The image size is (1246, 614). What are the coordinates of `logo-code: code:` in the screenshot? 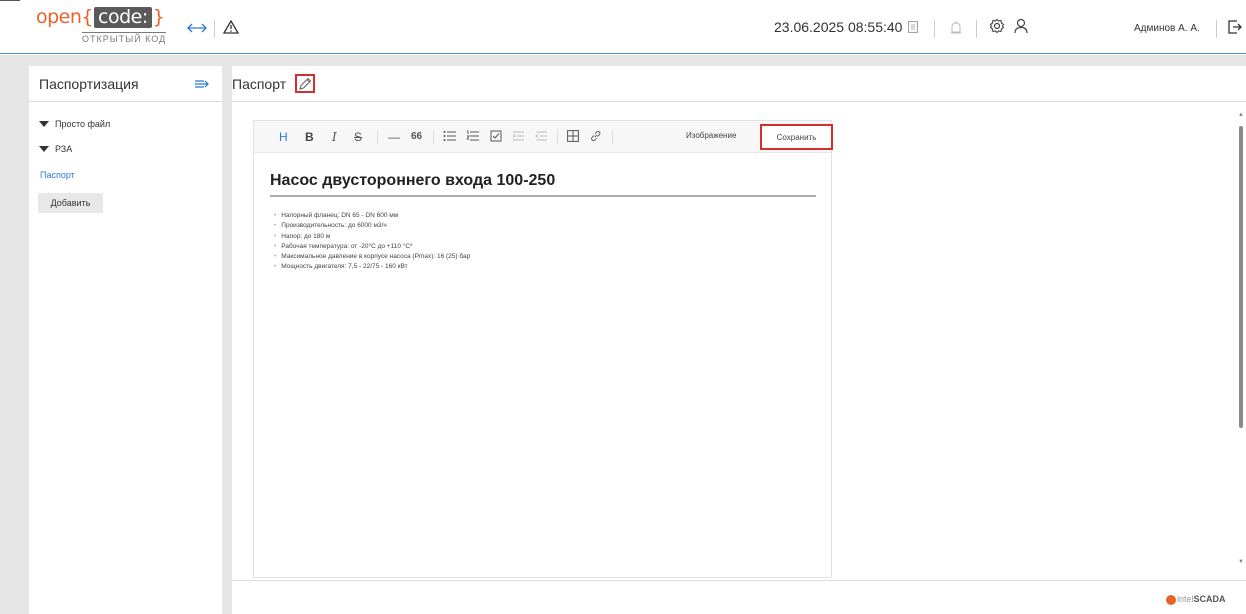 It's located at (123, 17).